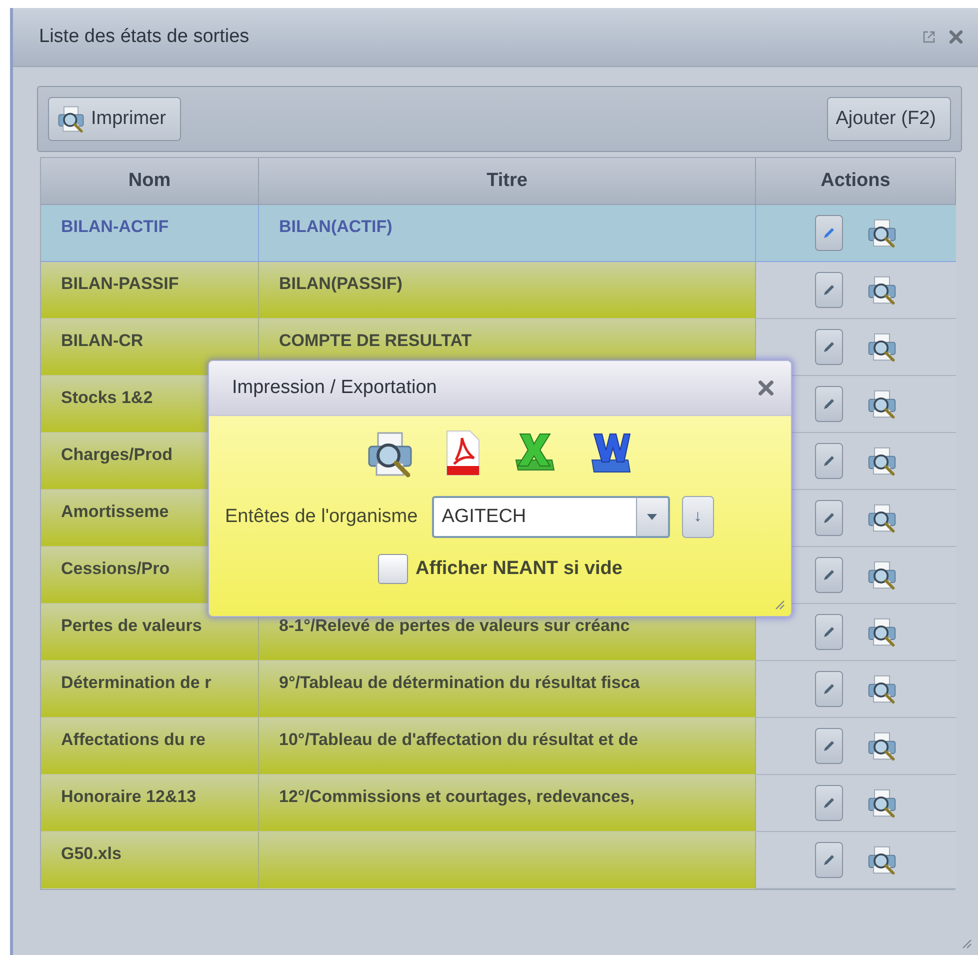  I want to click on name-cell: Affectations du re, so click(150, 746).